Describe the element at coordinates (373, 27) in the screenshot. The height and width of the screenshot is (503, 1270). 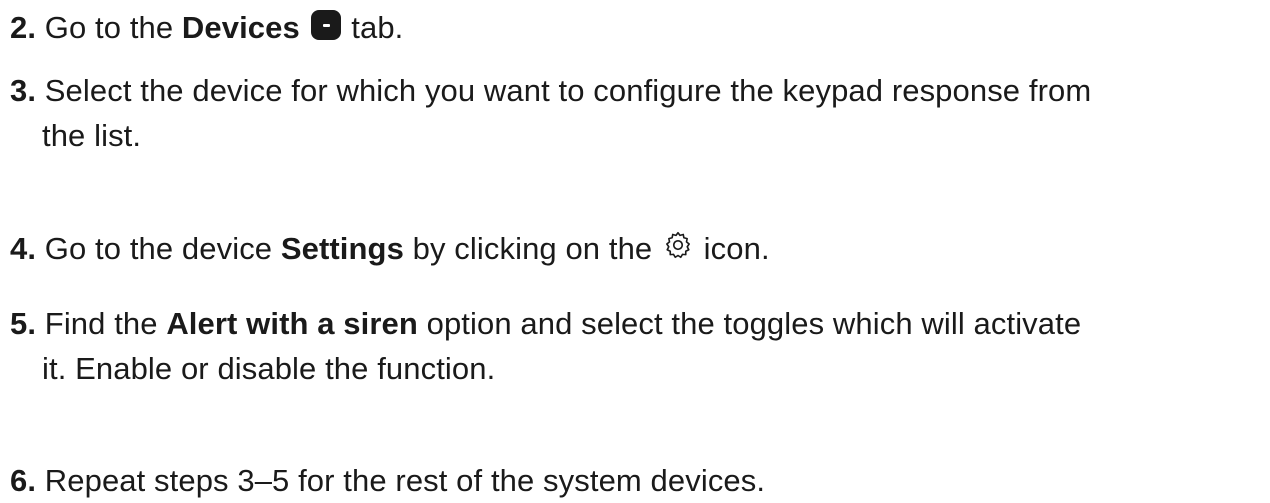
I see `step-text: tab.` at that location.